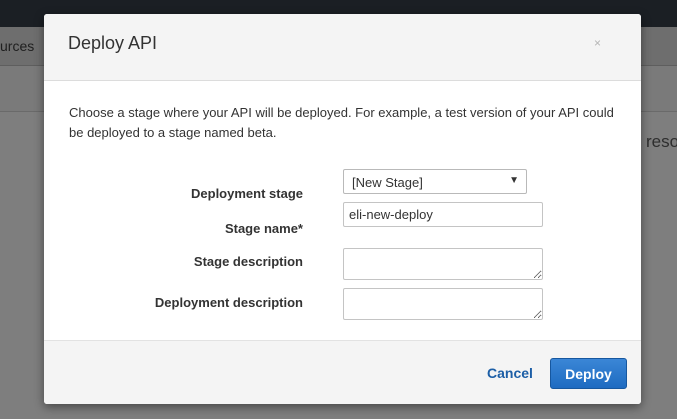 This screenshot has height=419, width=677. Describe the element at coordinates (435, 181) in the screenshot. I see `deployment-stage-select: [New Stage] ▼` at that location.